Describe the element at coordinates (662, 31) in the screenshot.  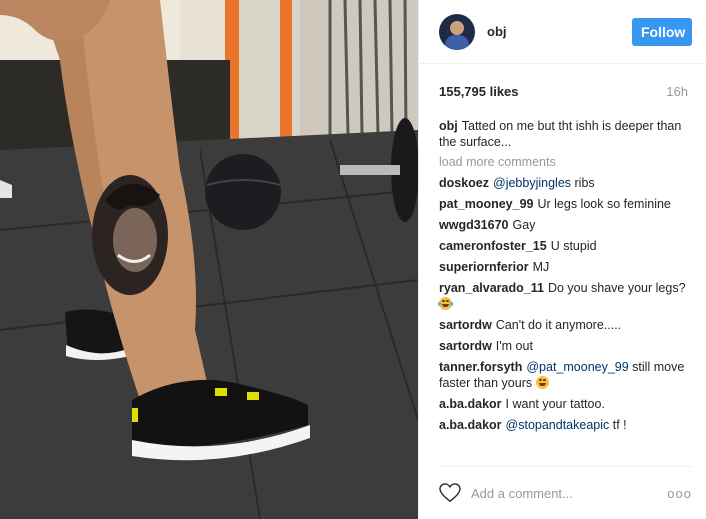
I see `follow-button: Follow` at that location.